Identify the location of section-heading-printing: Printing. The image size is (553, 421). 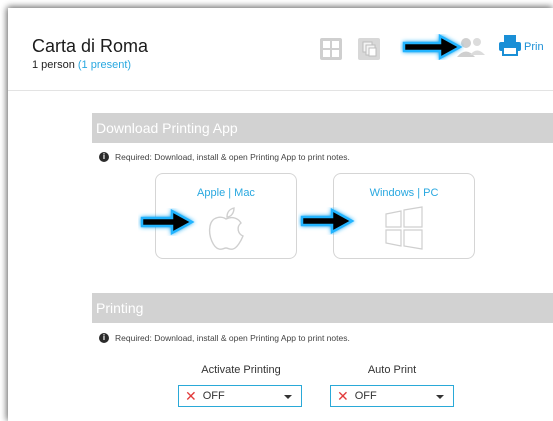
(322, 308).